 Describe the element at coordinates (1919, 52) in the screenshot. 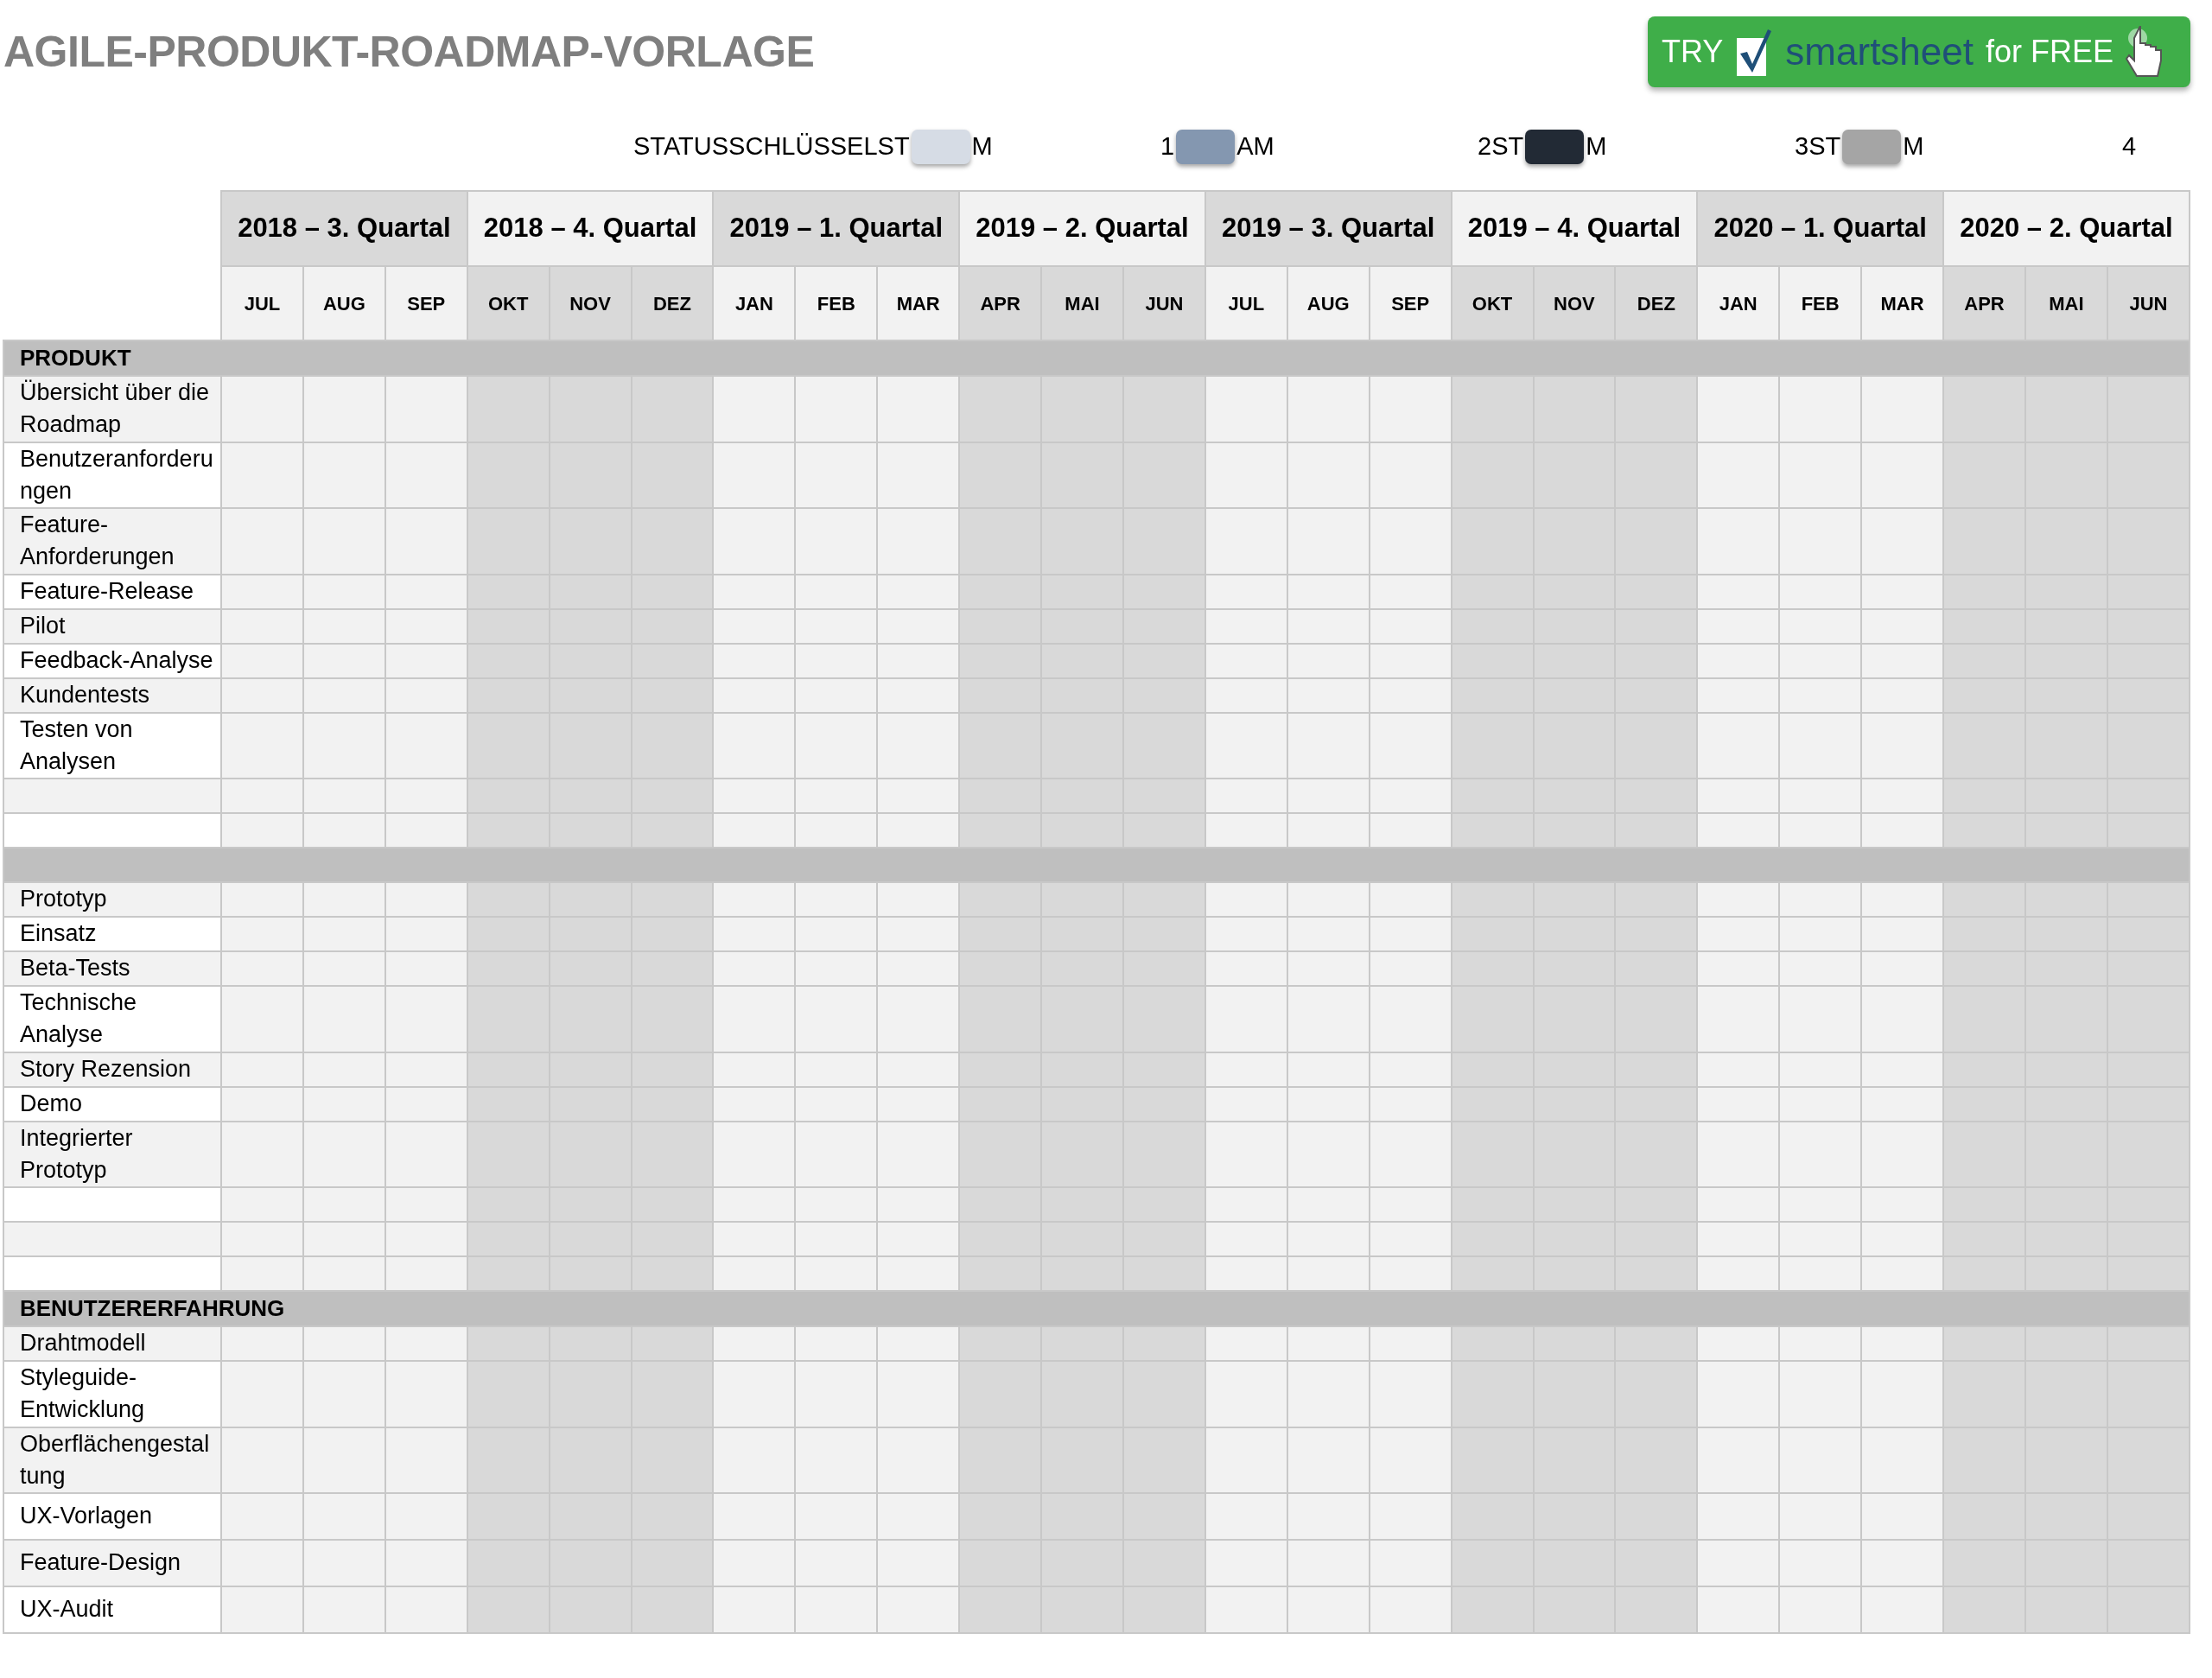

I see `promo-button: TRY smartsheet for FREE` at that location.